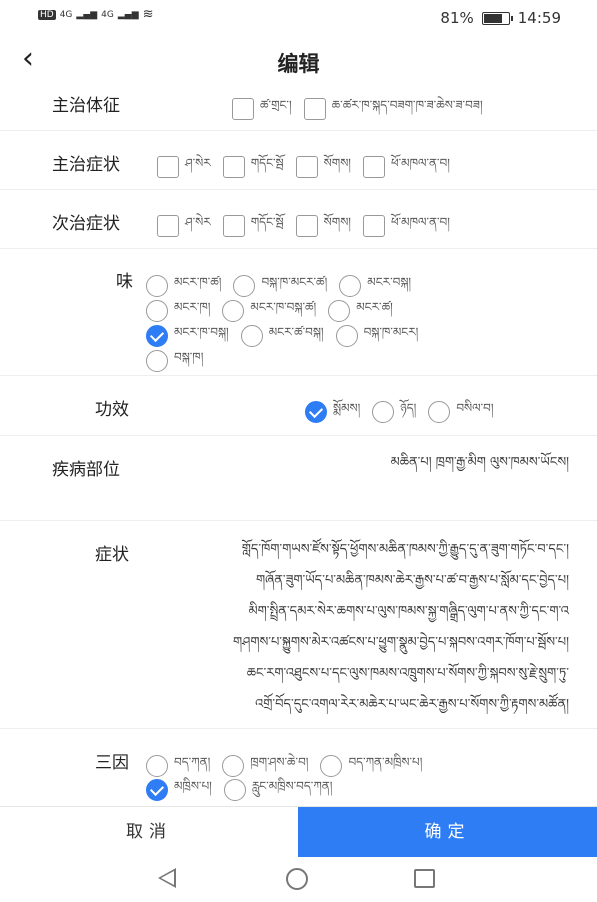 This screenshot has height=902, width=597. Describe the element at coordinates (124, 282) in the screenshot. I see `taste-label: 味` at that location.